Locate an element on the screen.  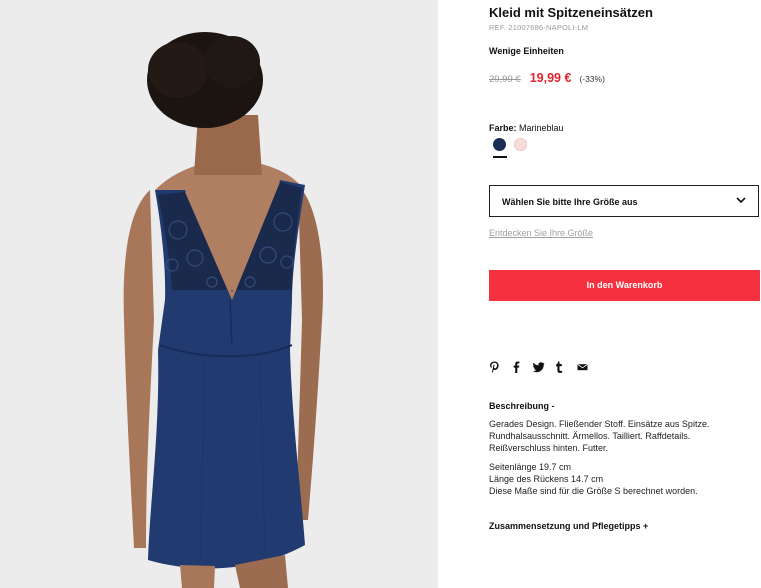
tumblr-icon is located at coordinates (560, 367).